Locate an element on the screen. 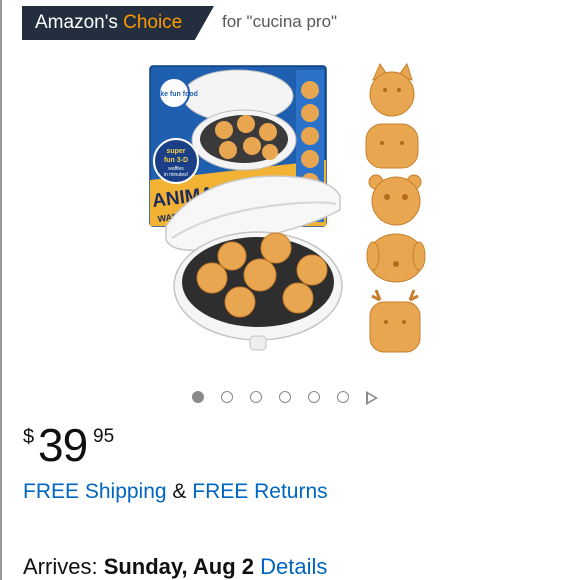 Image resolution: width=580 pixels, height=580 pixels. panda-waffle is located at coordinates (395, 200).